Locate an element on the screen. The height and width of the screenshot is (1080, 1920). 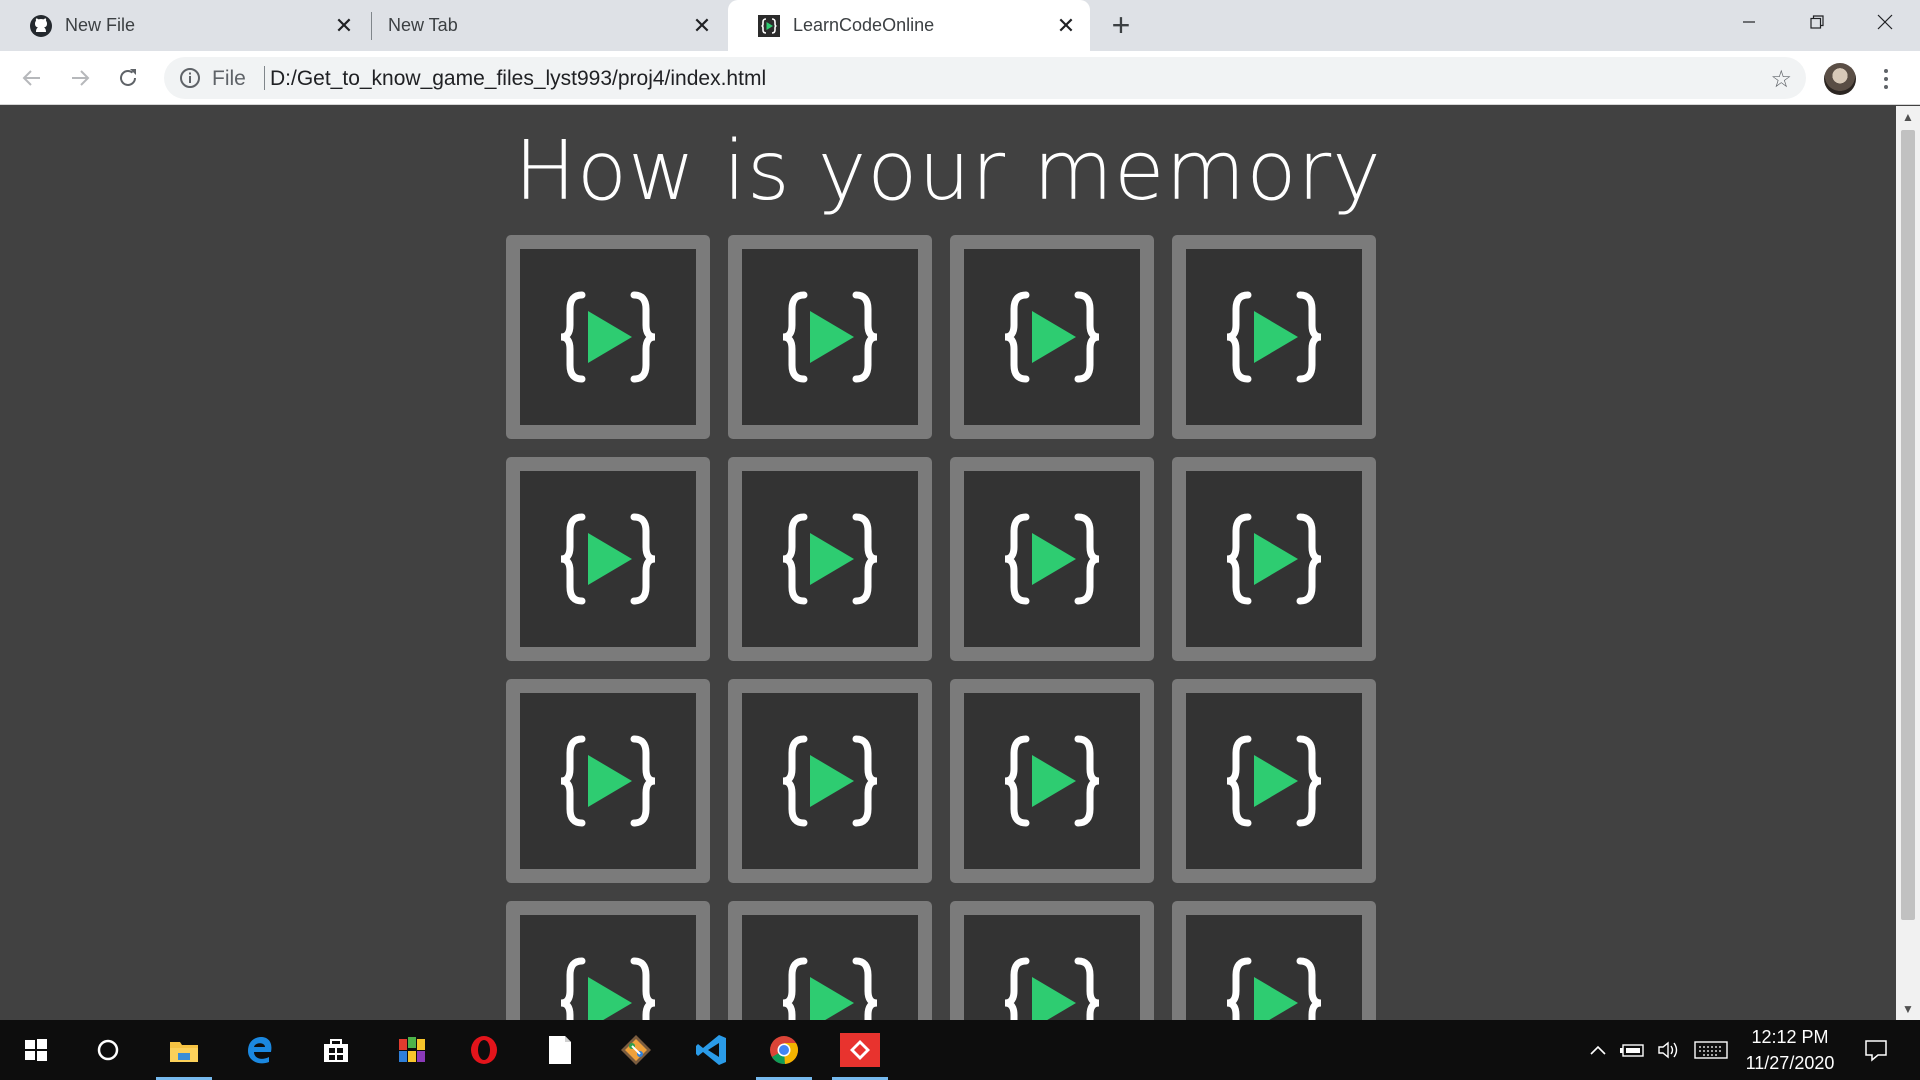
star-icon: ☆ is located at coordinates (1781, 79).